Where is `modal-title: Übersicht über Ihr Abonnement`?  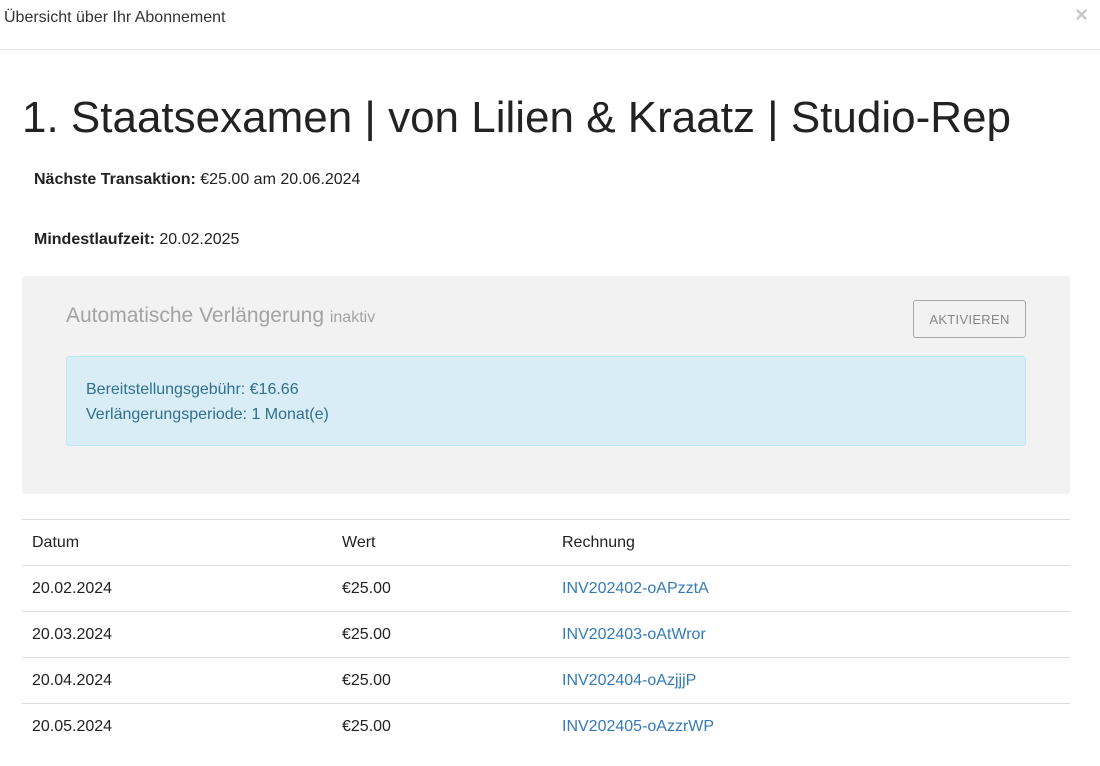
modal-title: Übersicht über Ihr Abonnement is located at coordinates (115, 17).